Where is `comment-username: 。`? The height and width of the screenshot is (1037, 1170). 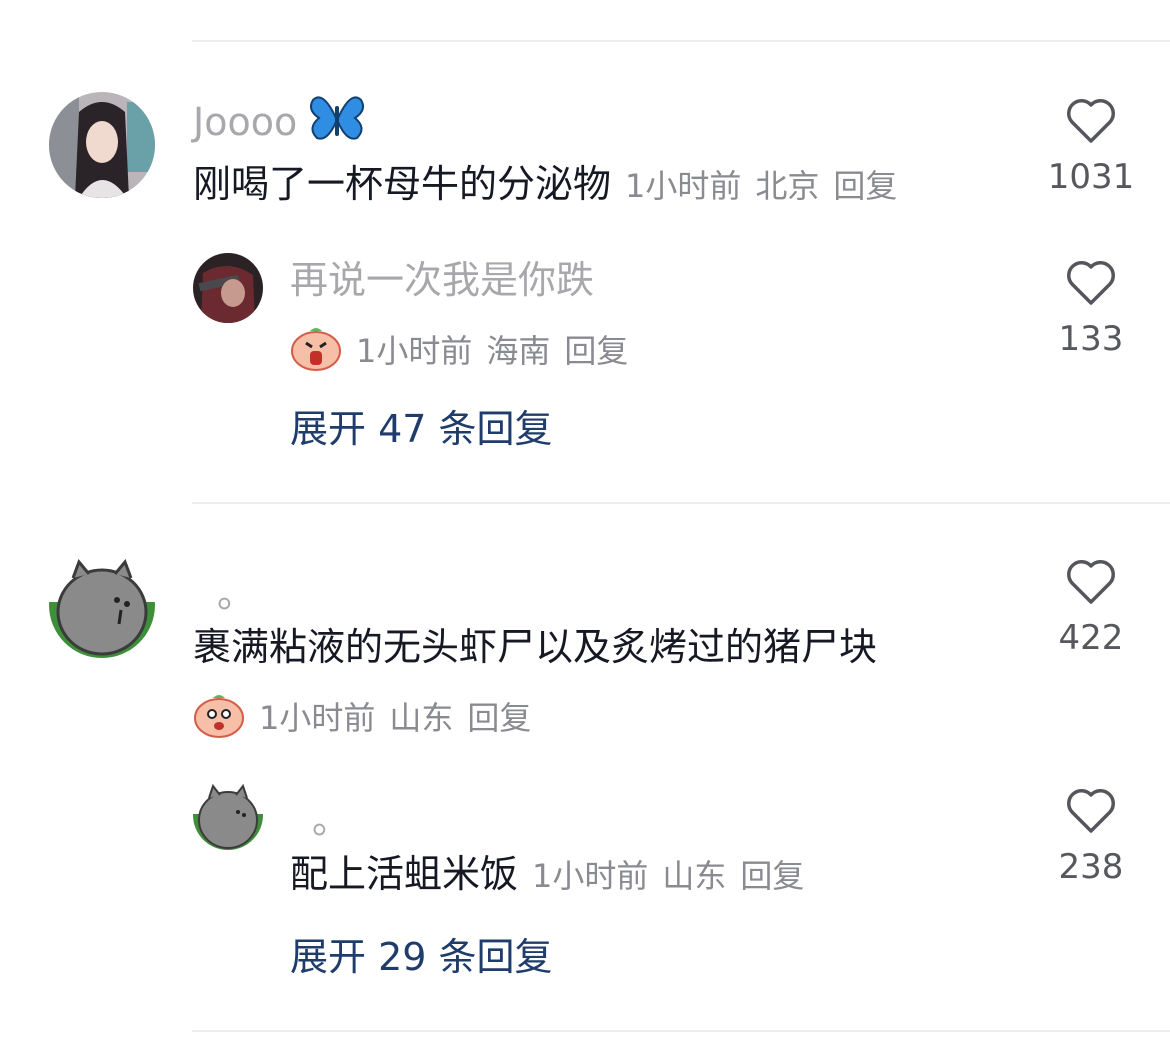 comment-username: 。 is located at coordinates (236, 594).